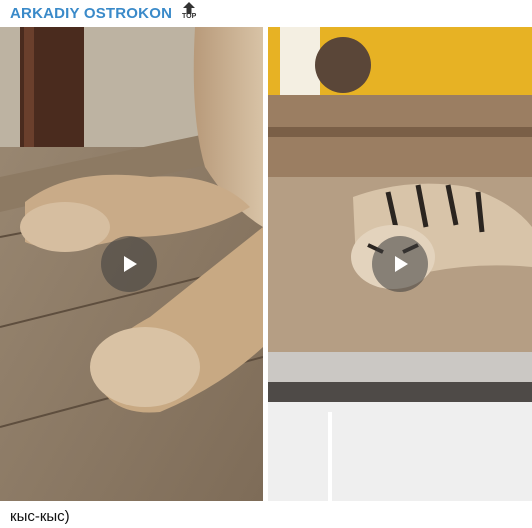 Image resolution: width=532 pixels, height=528 pixels. What do you see at coordinates (40, 516) in the screenshot?
I see `post-caption: кыс-кыс)` at bounding box center [40, 516].